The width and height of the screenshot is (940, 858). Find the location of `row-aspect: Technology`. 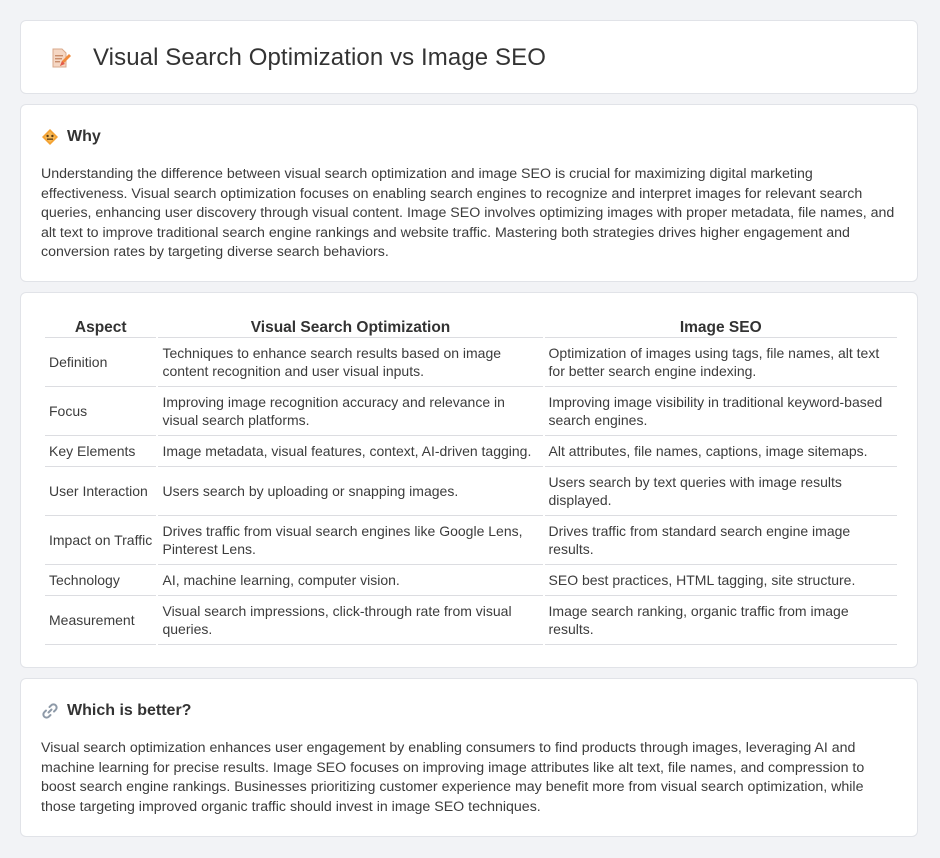

row-aspect: Technology is located at coordinates (101, 580).